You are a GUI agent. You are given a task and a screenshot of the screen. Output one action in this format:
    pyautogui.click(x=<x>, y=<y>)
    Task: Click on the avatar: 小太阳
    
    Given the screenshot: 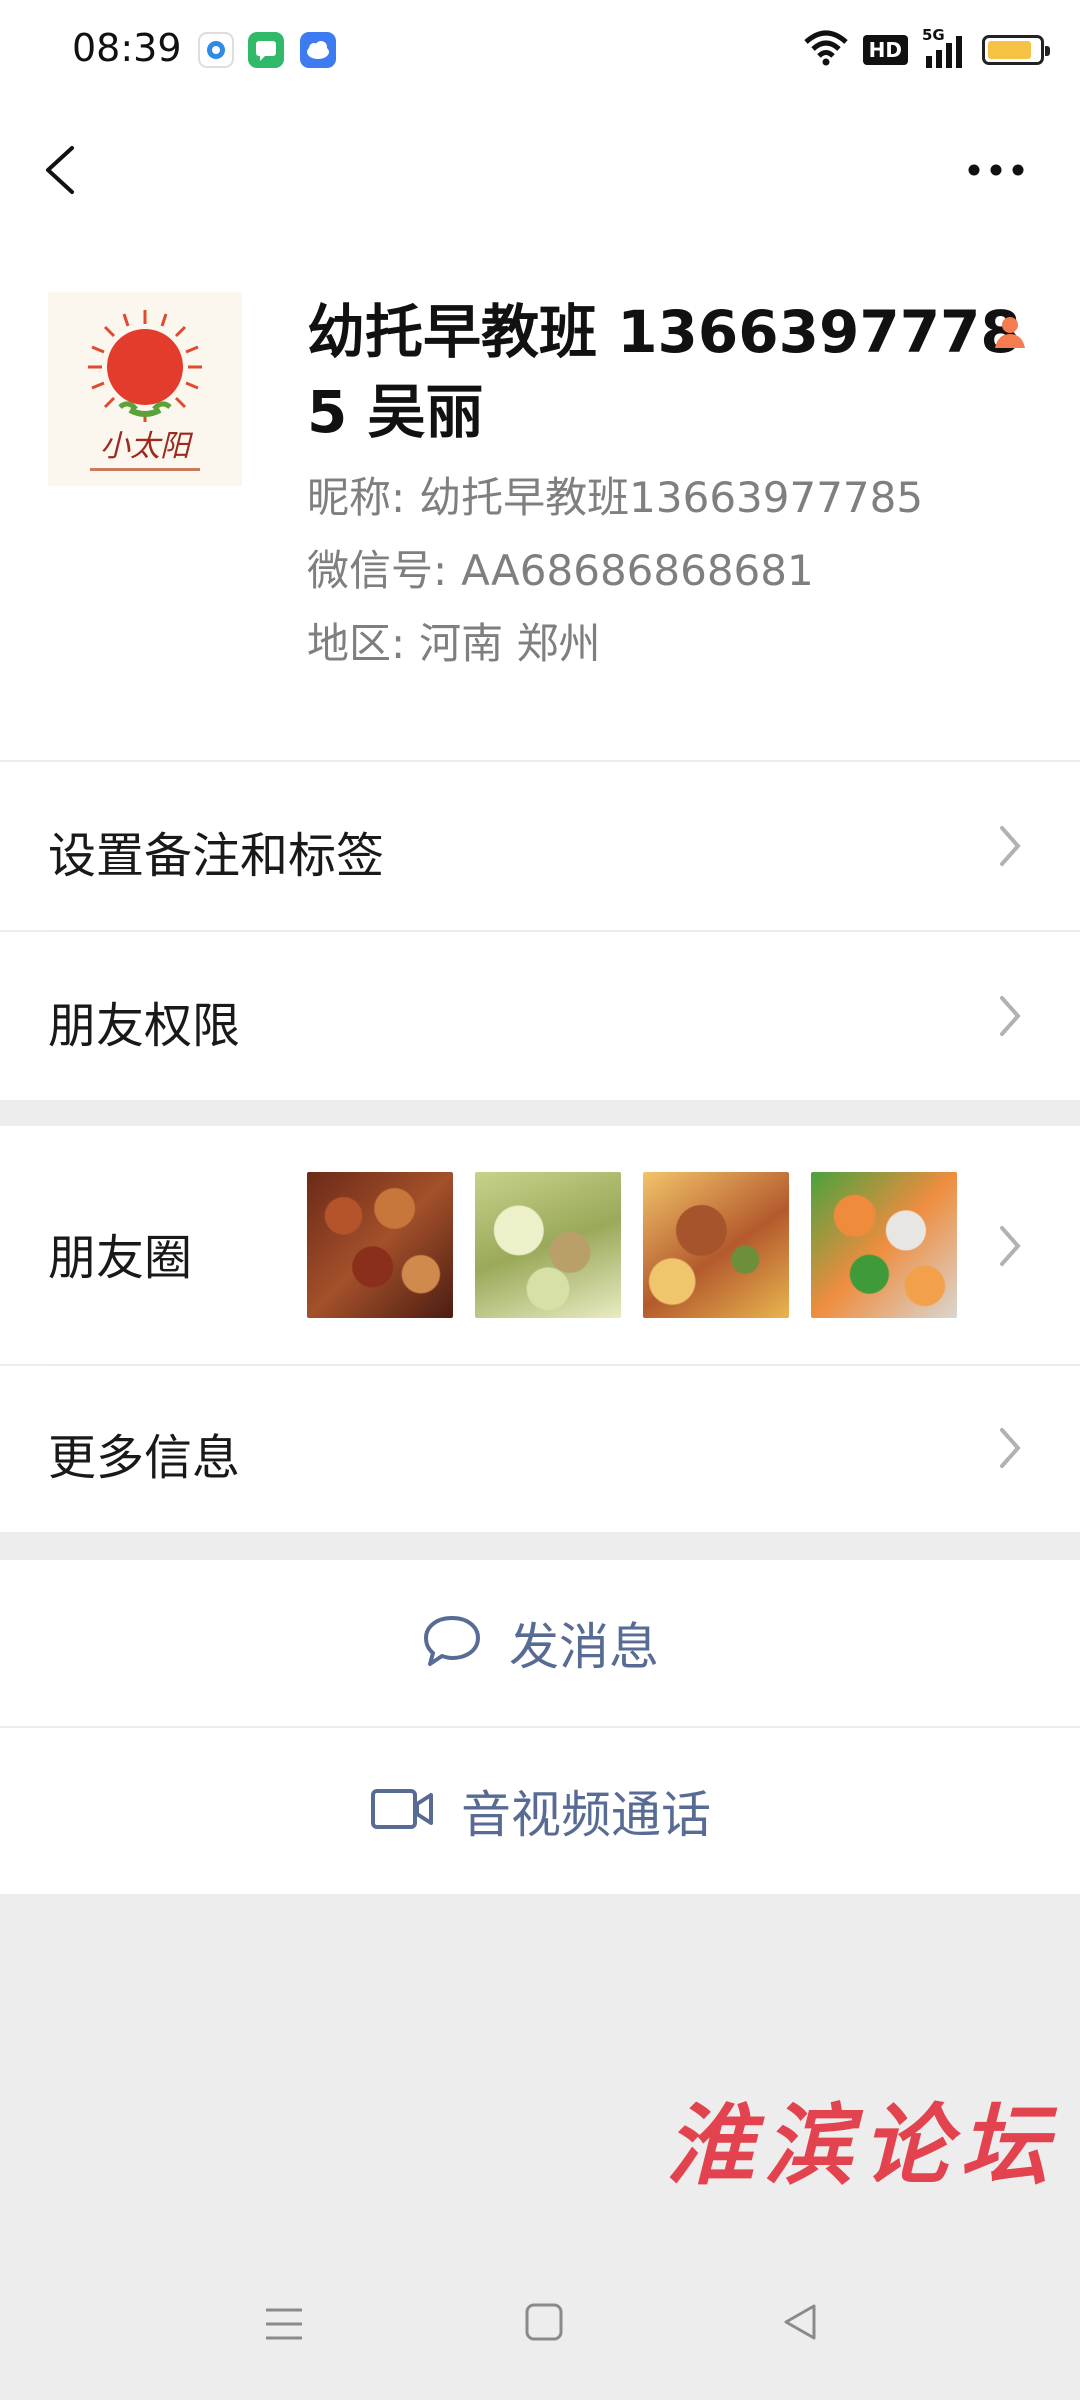 What is the action you would take?
    pyautogui.click(x=145, y=389)
    